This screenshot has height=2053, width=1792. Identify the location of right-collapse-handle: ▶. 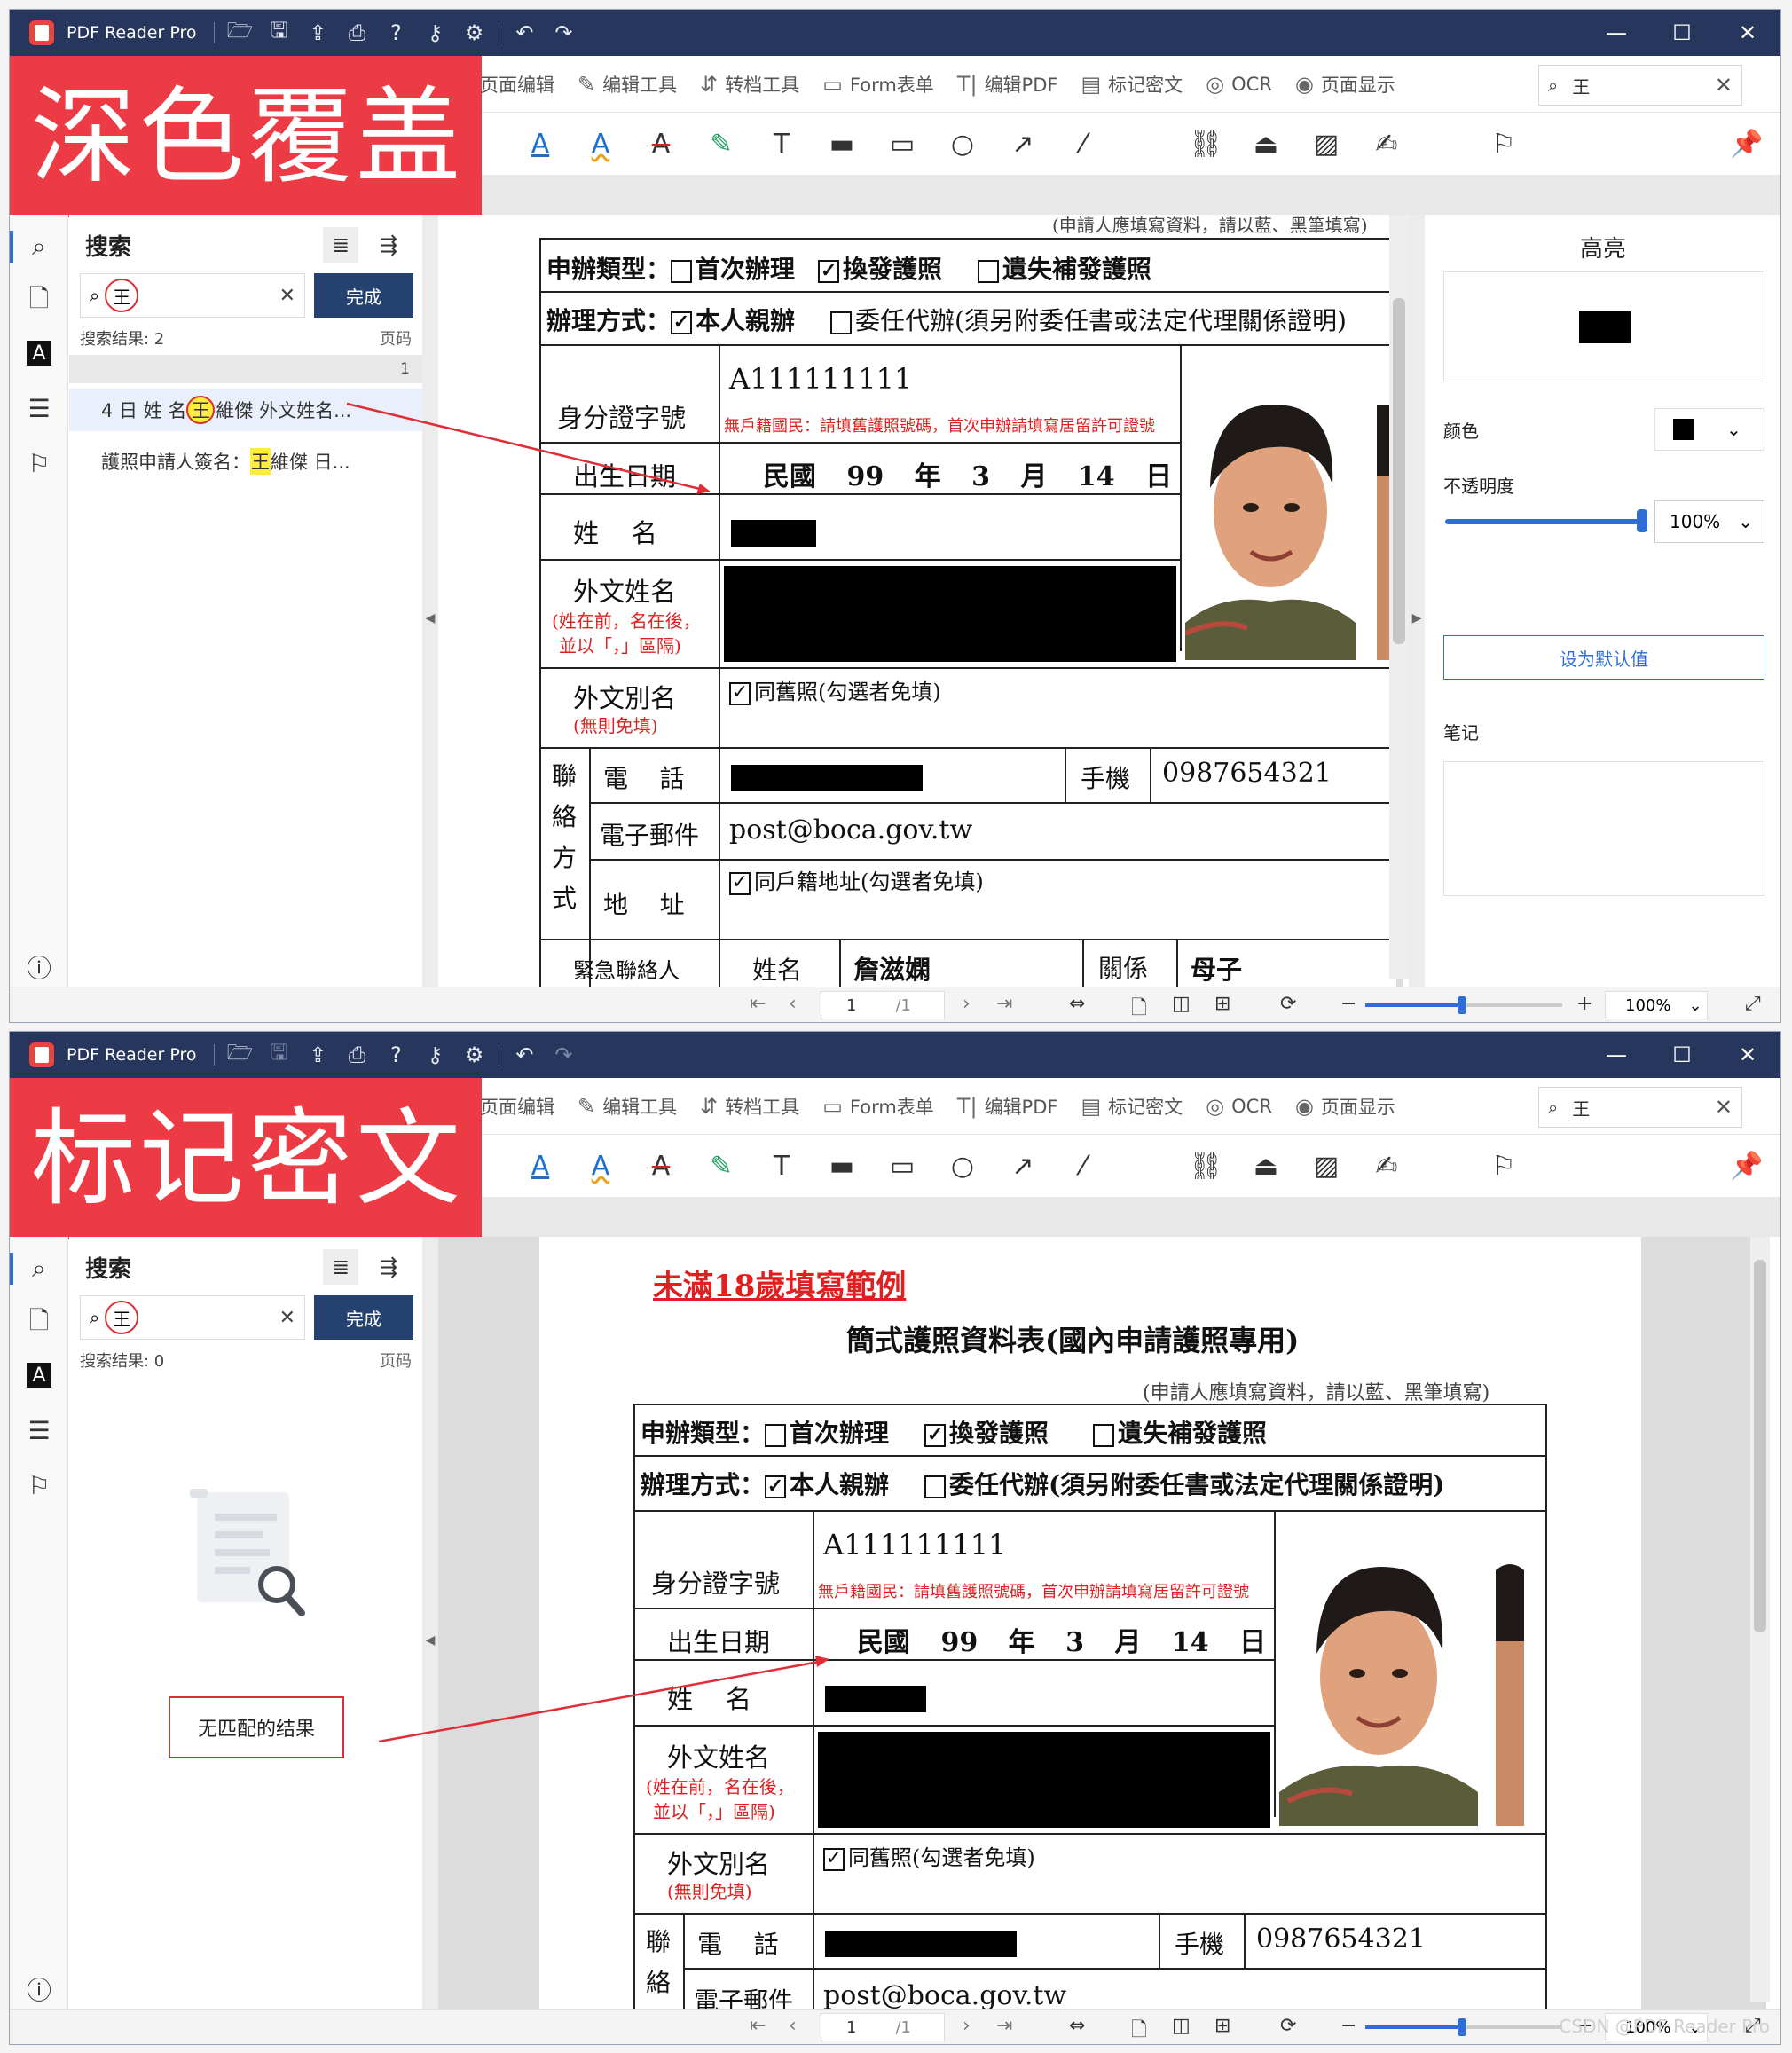
(1417, 618).